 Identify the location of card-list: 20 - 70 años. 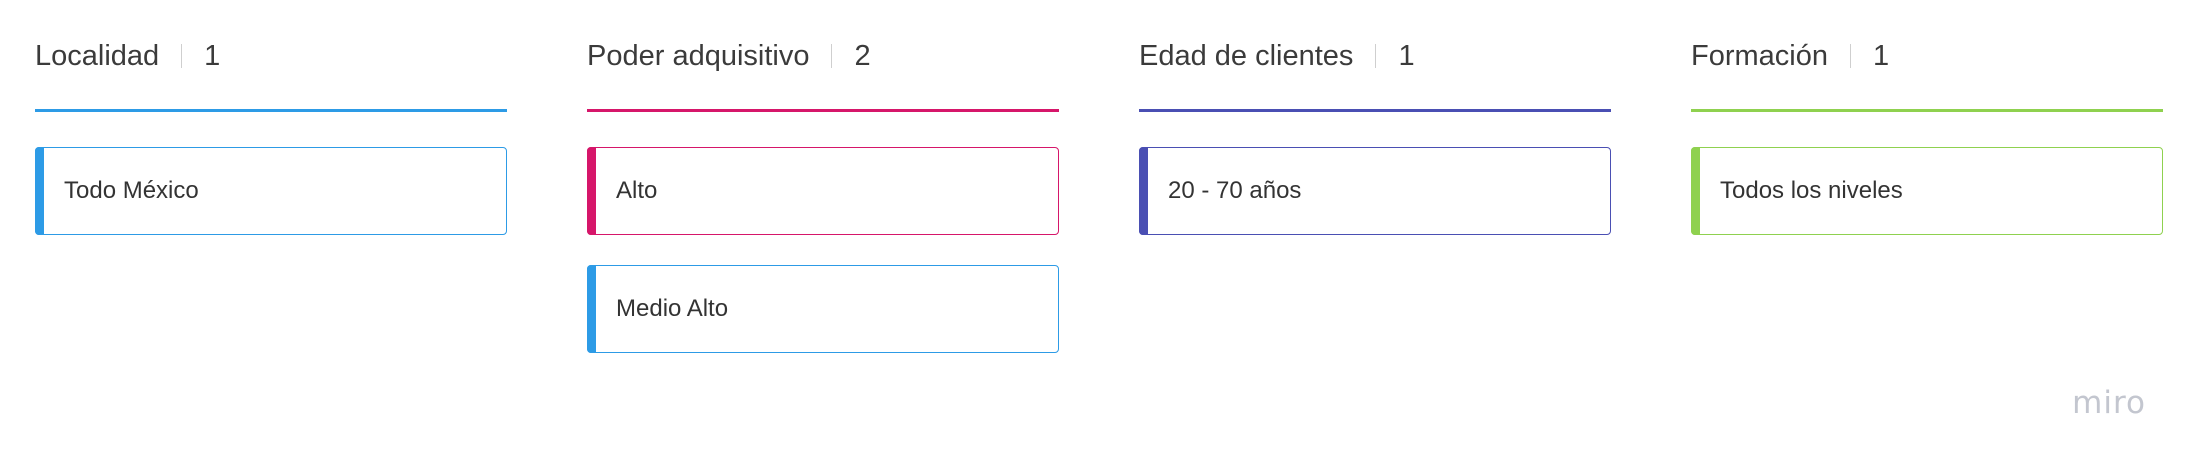
(1375, 191).